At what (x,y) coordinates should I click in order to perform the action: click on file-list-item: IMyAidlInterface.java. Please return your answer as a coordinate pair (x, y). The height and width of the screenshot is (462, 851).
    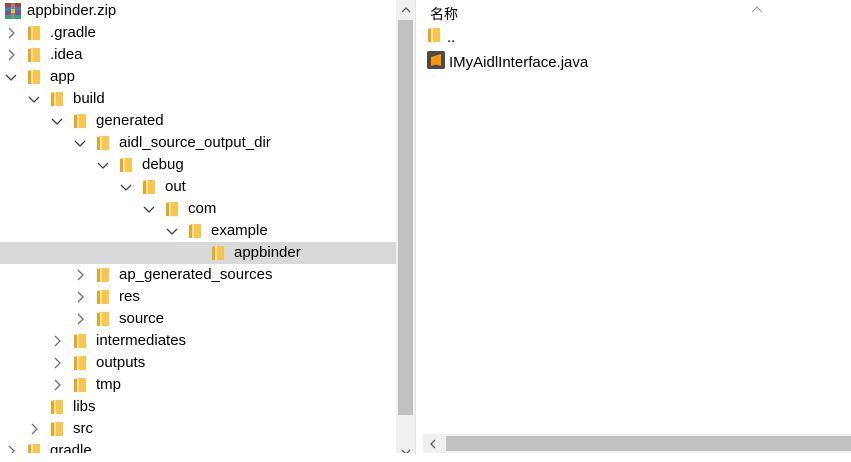
    Looking at the image, I should click on (508, 62).